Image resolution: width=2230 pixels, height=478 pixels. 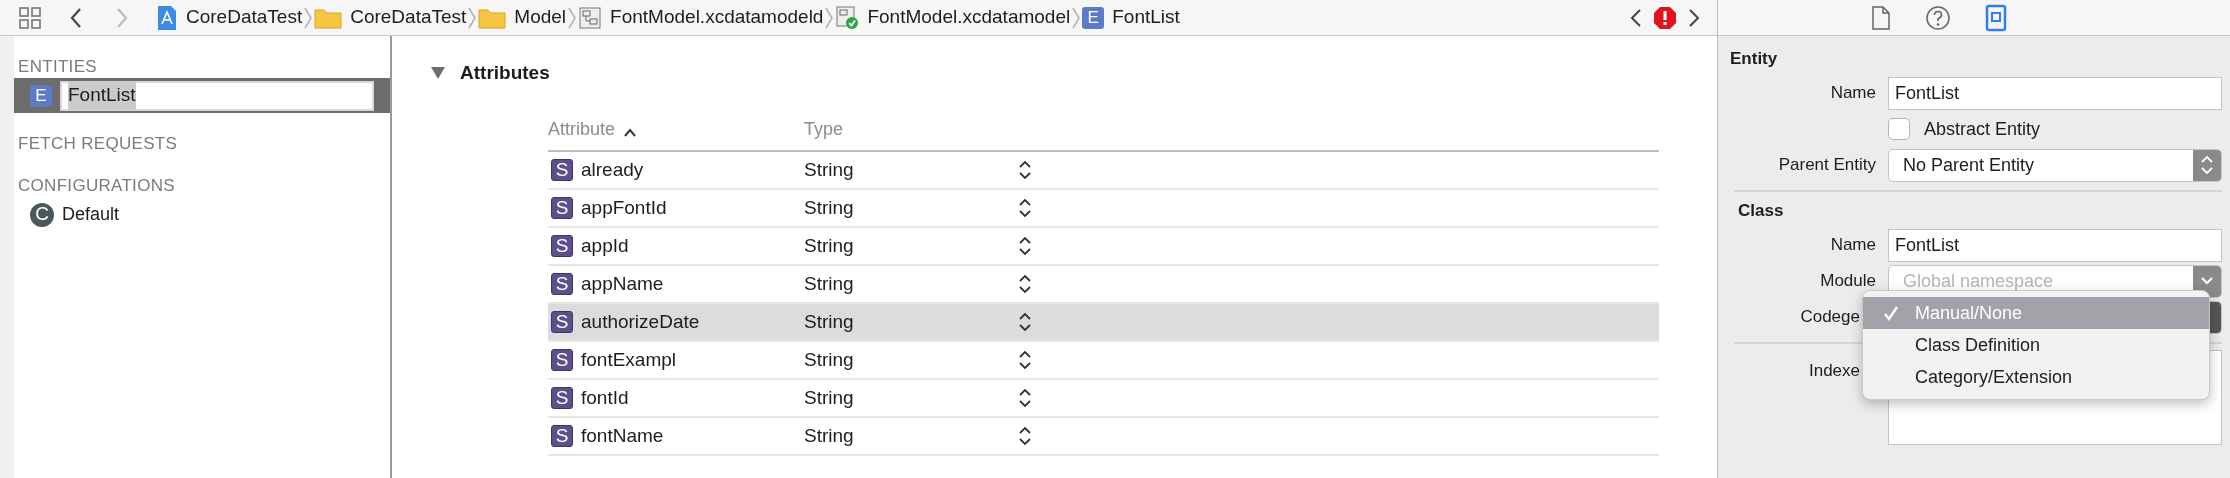 I want to click on table-cell-text: fontName, so click(x=622, y=435).